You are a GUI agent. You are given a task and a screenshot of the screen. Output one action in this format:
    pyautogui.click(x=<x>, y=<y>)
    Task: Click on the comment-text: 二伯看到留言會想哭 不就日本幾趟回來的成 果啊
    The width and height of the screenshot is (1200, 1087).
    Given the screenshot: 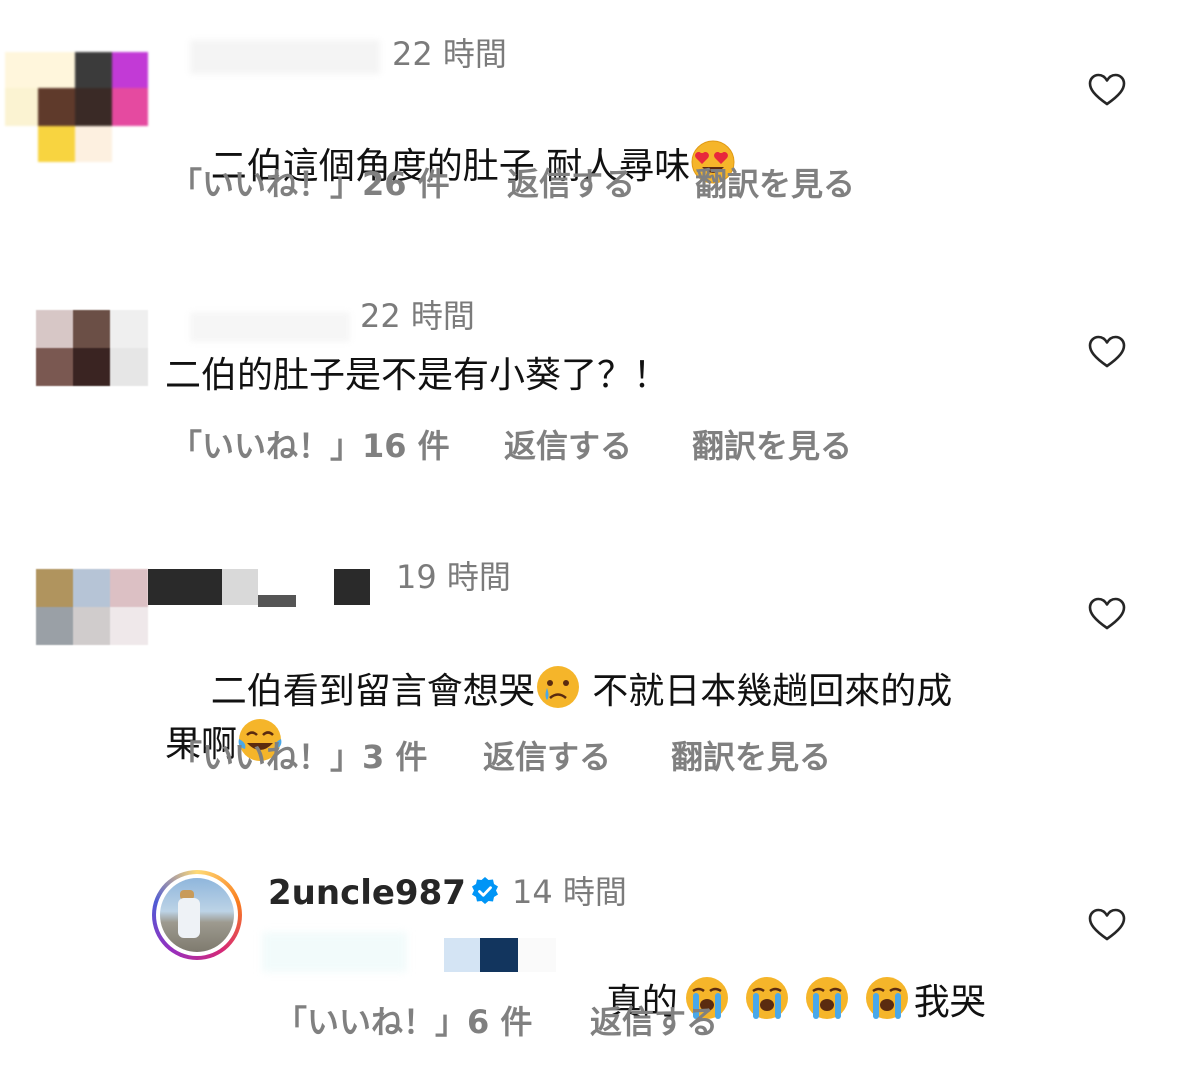 What is the action you would take?
    pyautogui.click(x=605, y=717)
    